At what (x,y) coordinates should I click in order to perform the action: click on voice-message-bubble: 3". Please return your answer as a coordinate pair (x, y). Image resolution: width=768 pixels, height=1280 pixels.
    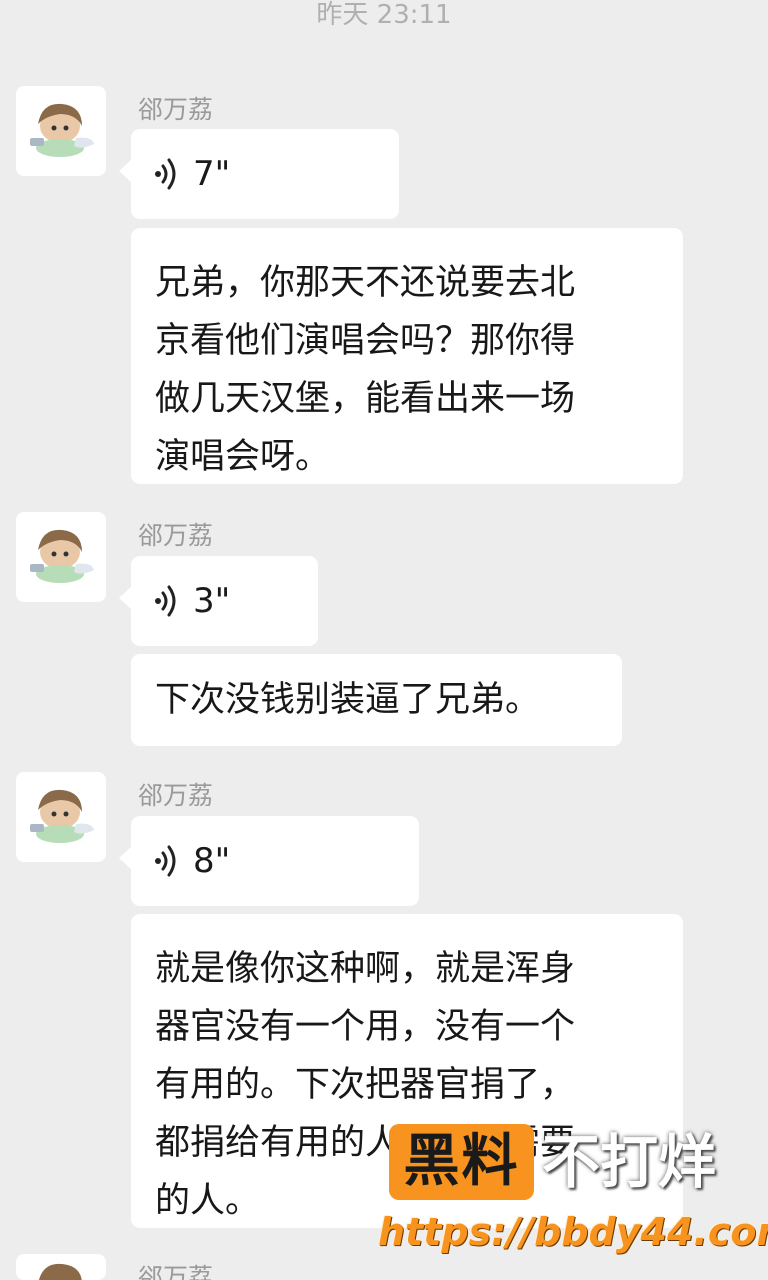
    Looking at the image, I should click on (218, 601).